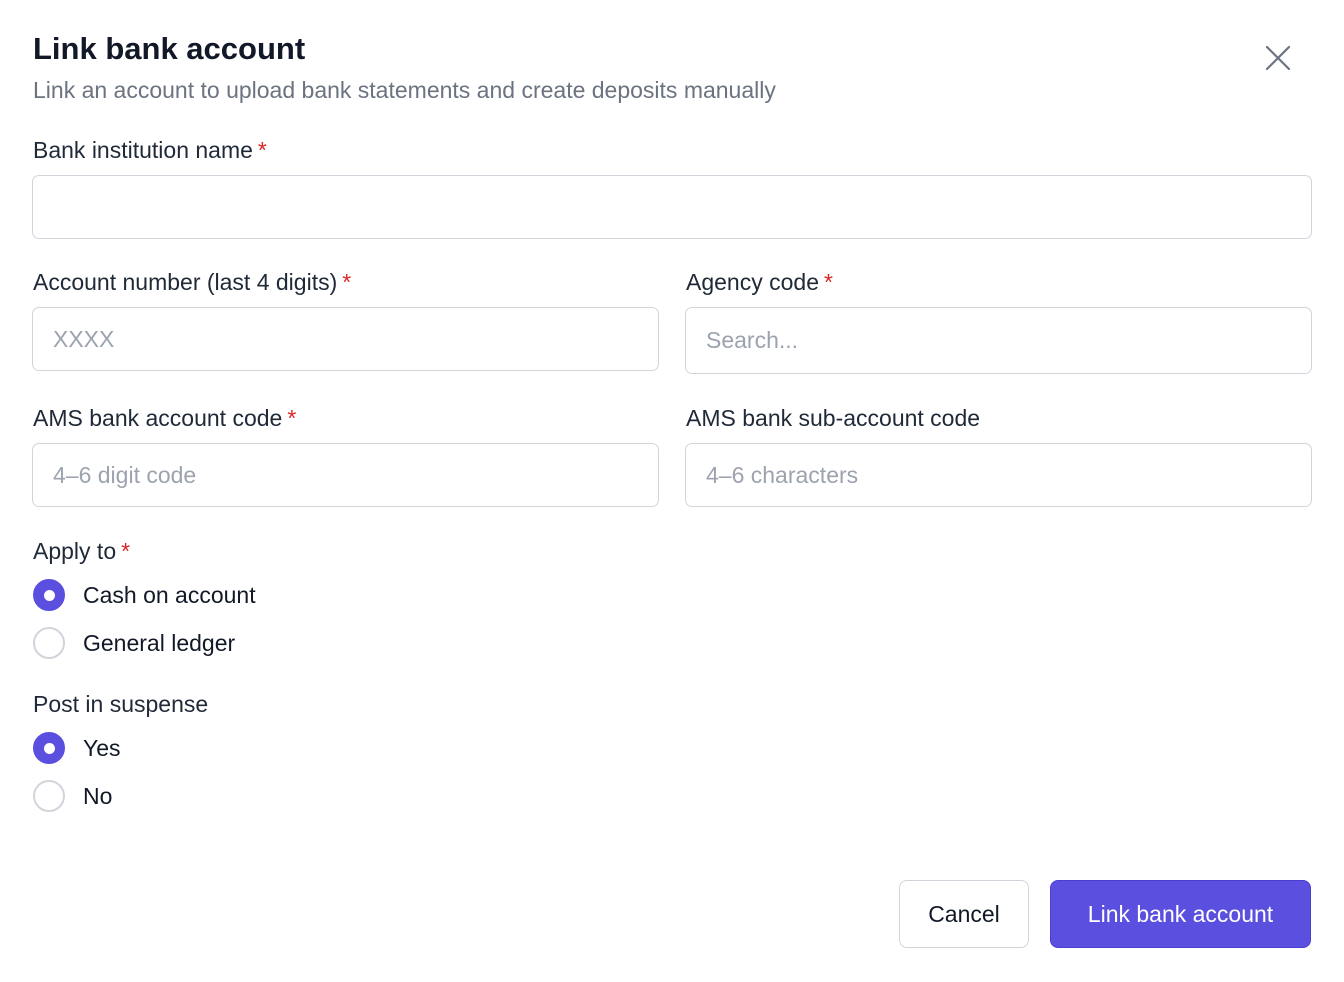 Image resolution: width=1344 pixels, height=982 pixels. What do you see at coordinates (72, 796) in the screenshot?
I see `radio-suspense-no: No` at bounding box center [72, 796].